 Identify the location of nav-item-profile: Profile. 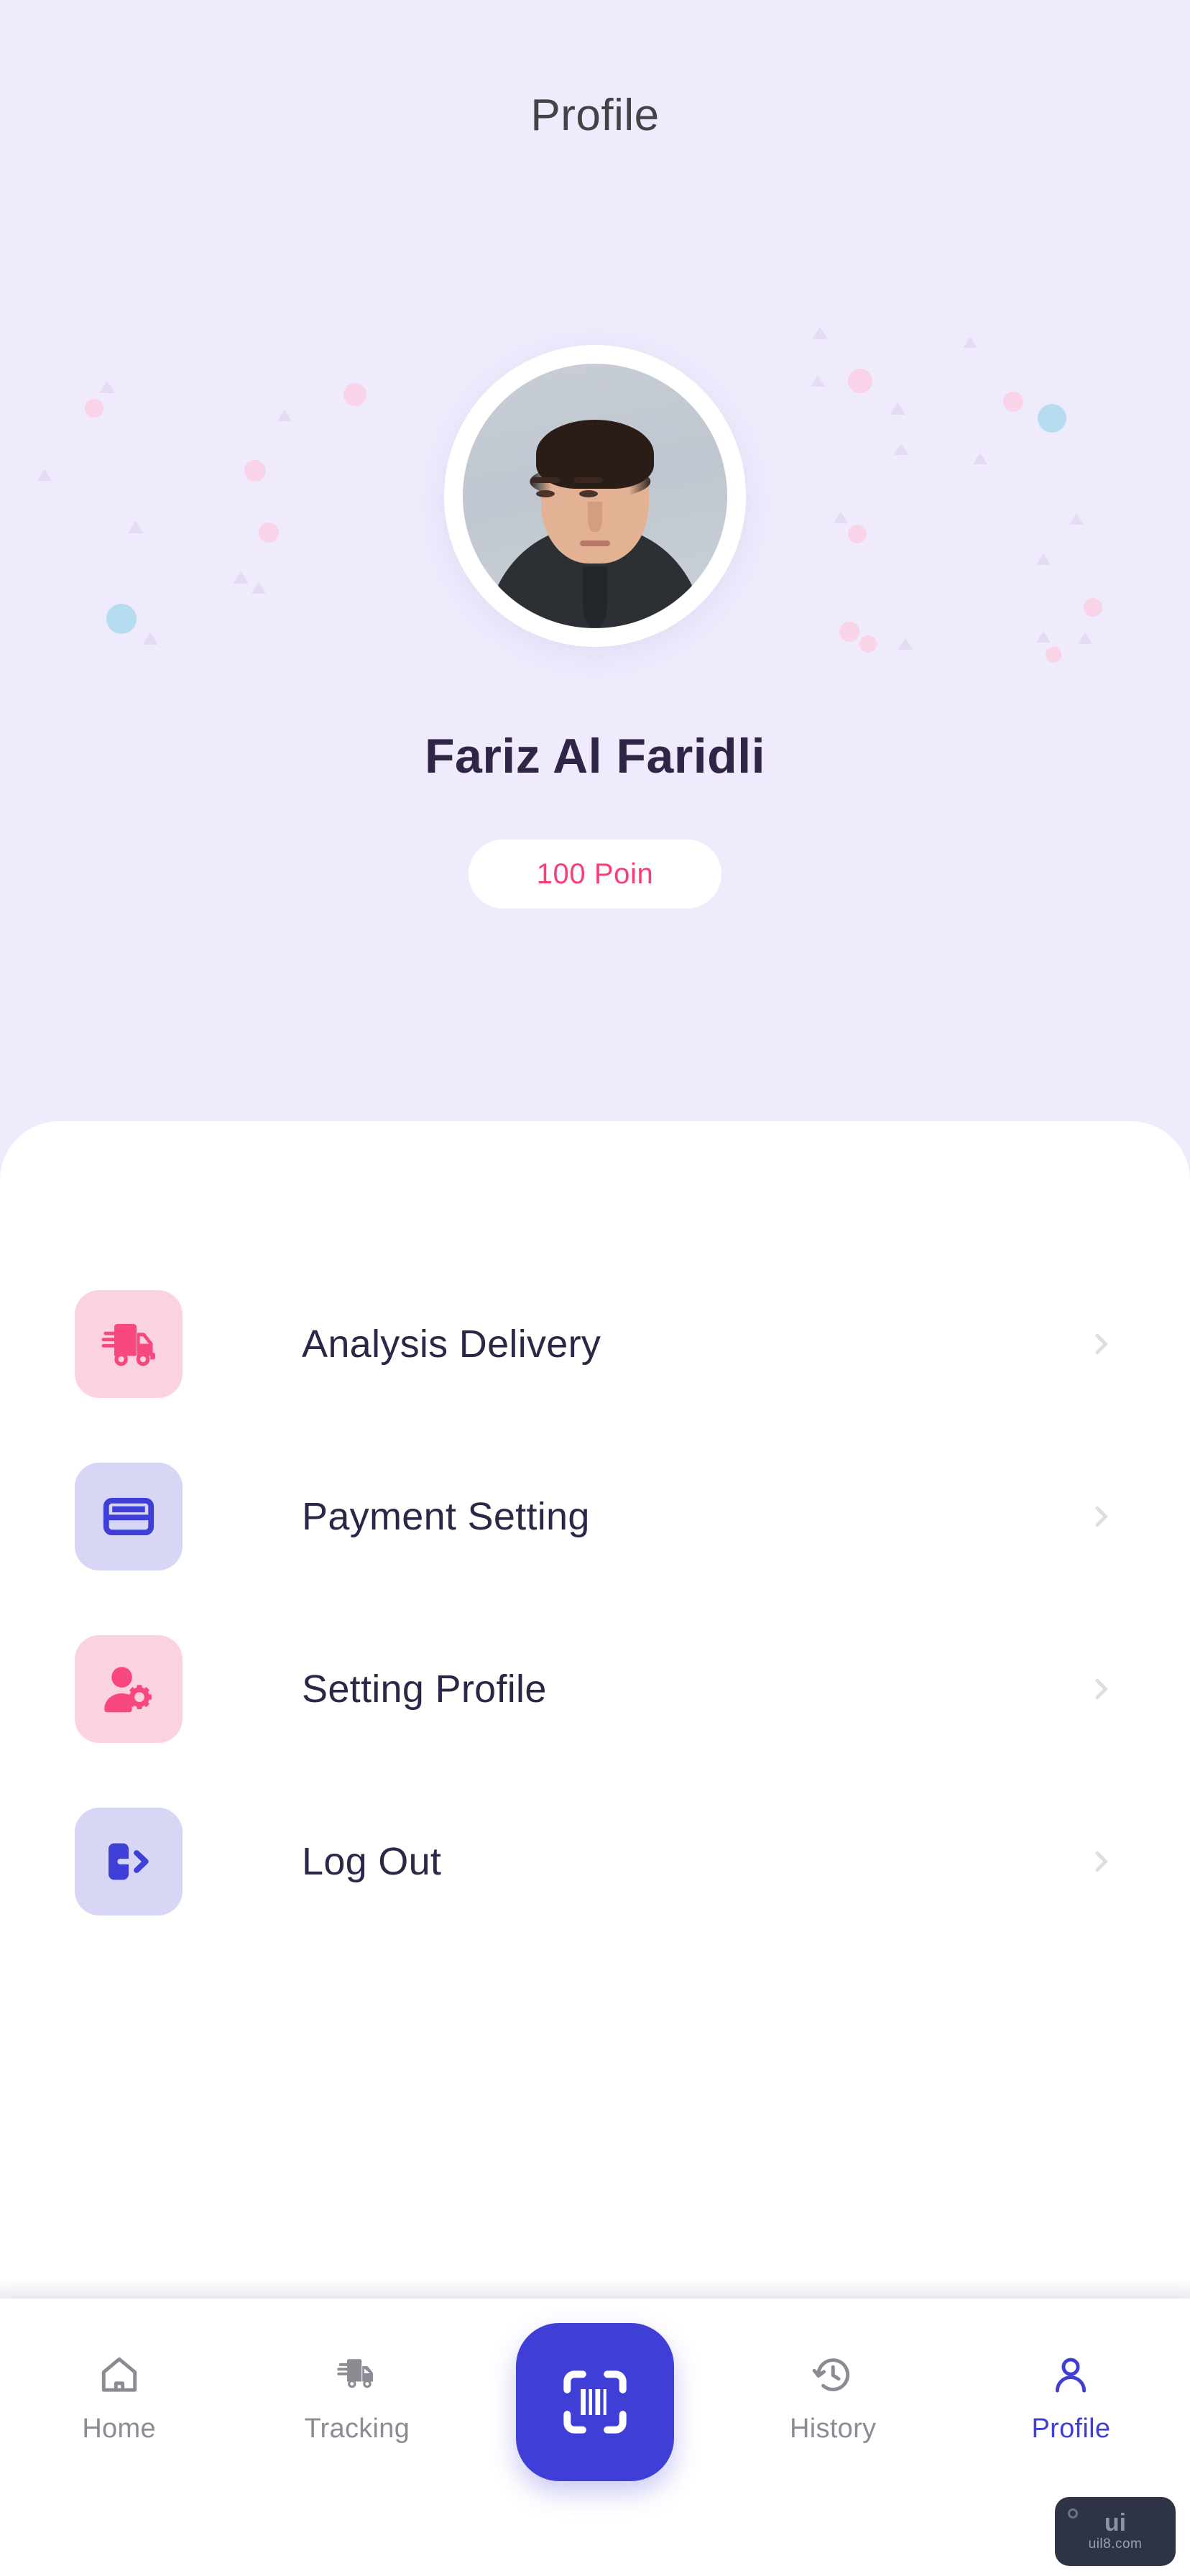
(1071, 2371).